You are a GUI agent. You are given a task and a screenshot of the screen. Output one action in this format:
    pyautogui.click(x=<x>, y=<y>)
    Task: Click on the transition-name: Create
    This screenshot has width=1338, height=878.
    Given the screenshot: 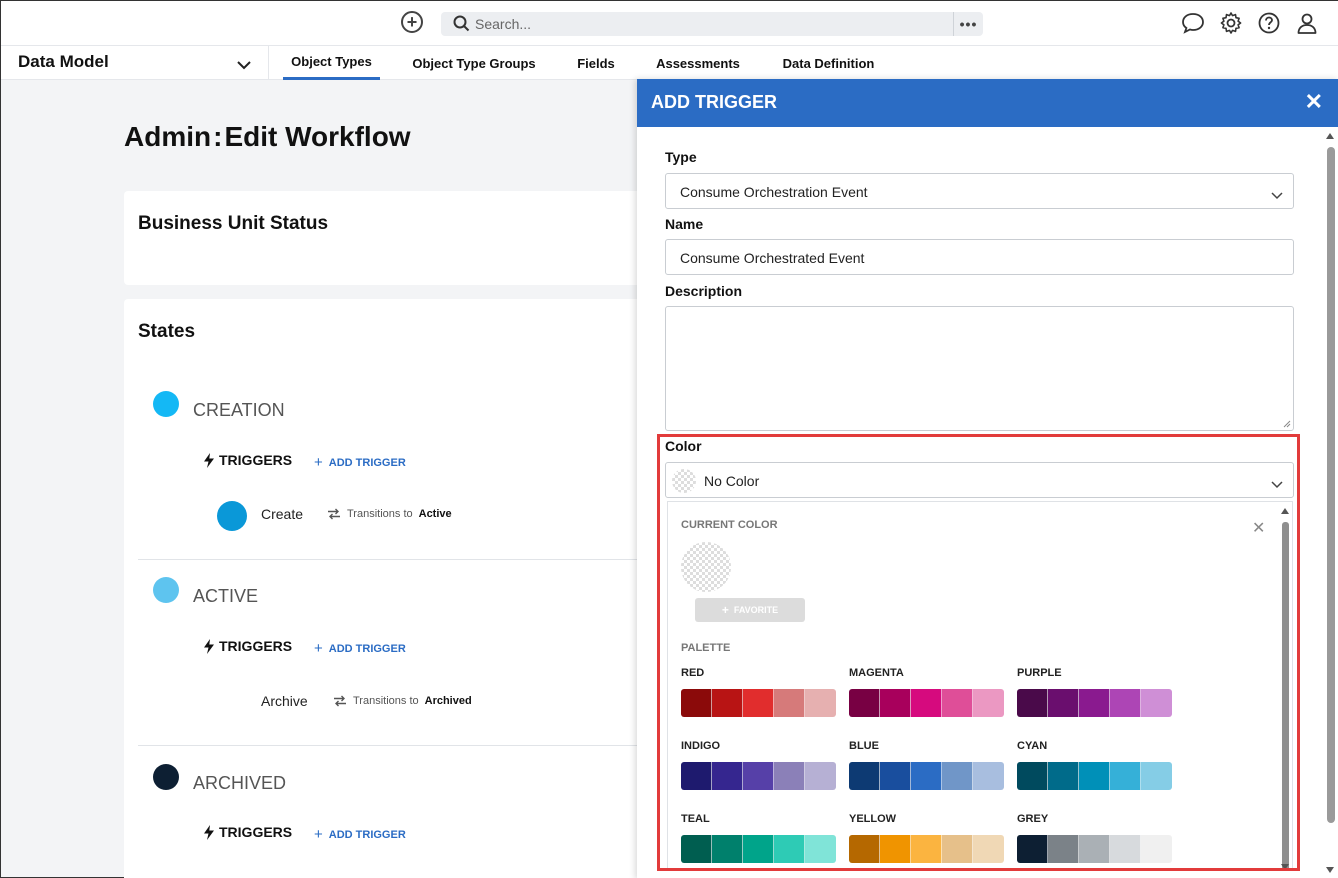 What is the action you would take?
    pyautogui.click(x=282, y=514)
    